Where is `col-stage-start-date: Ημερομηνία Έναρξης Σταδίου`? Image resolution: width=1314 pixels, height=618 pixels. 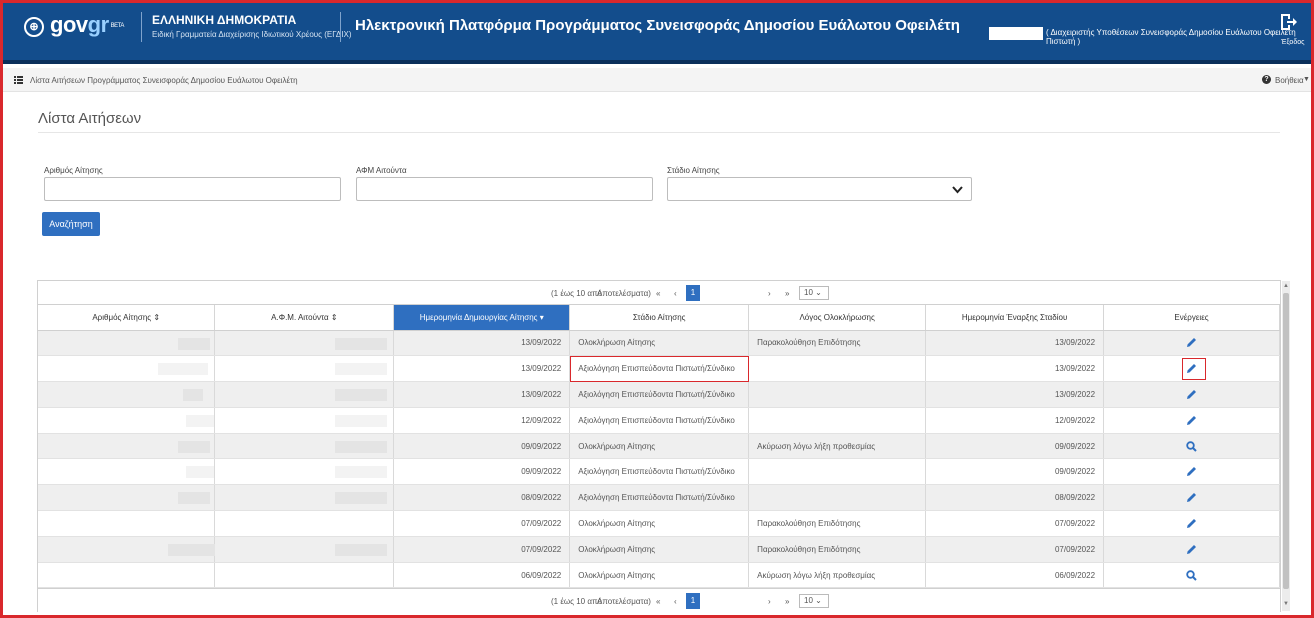 col-stage-start-date: Ημερομηνία Έναρξης Σταδίου is located at coordinates (1015, 318).